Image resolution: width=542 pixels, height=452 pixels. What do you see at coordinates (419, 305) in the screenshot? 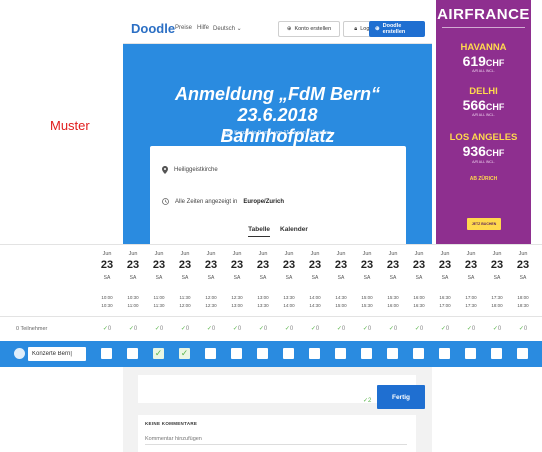
I see `date-t2: 16:30` at bounding box center [419, 305].